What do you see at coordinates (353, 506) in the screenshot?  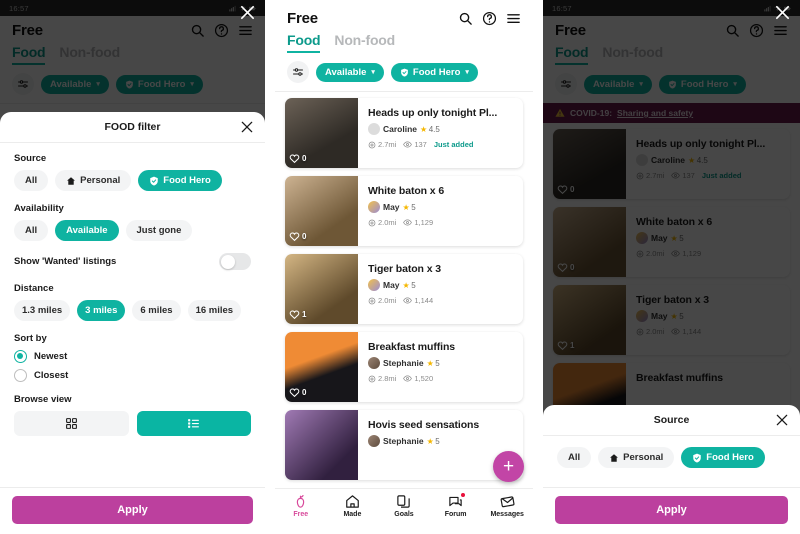 I see `nav-item-made: Made` at bounding box center [353, 506].